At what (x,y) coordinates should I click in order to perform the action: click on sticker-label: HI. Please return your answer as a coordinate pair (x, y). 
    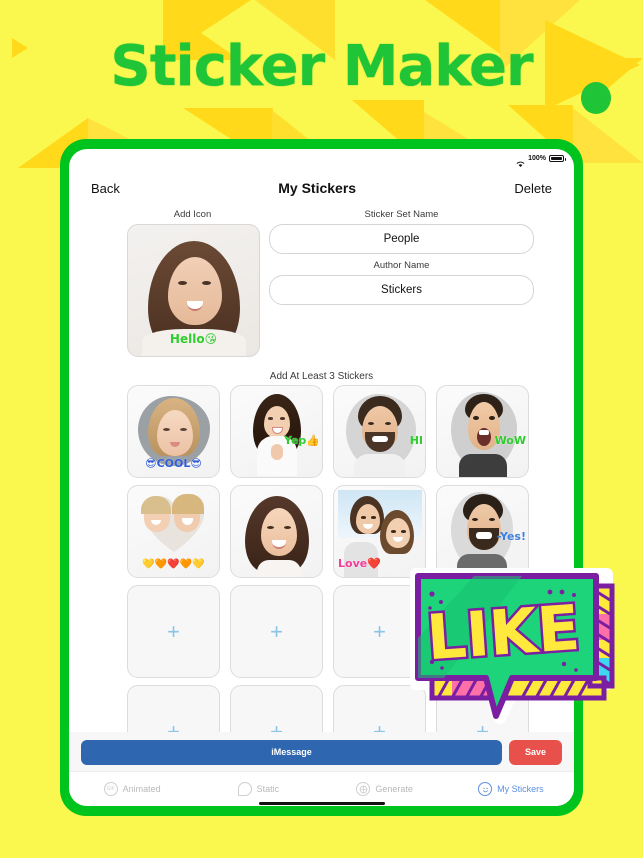
    Looking at the image, I should click on (416, 440).